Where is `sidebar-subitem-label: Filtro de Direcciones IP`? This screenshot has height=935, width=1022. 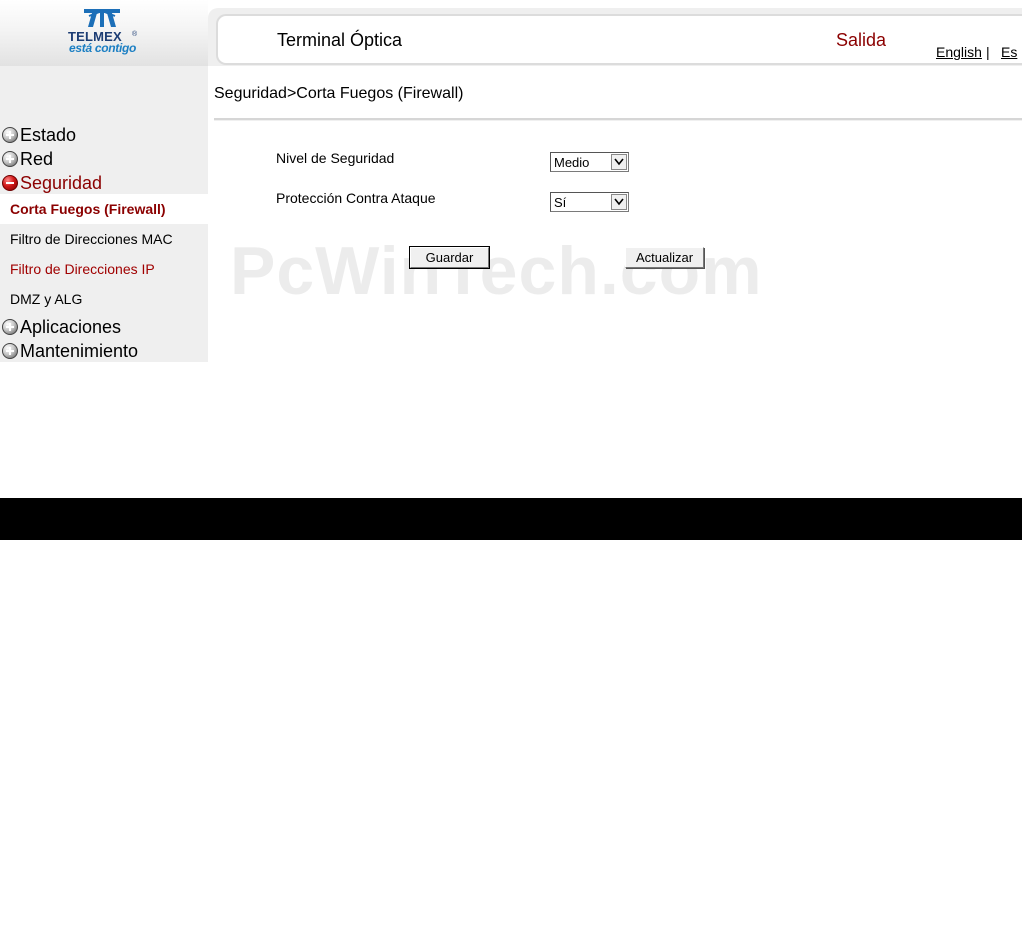
sidebar-subitem-label: Filtro de Direcciones IP is located at coordinates (82, 269).